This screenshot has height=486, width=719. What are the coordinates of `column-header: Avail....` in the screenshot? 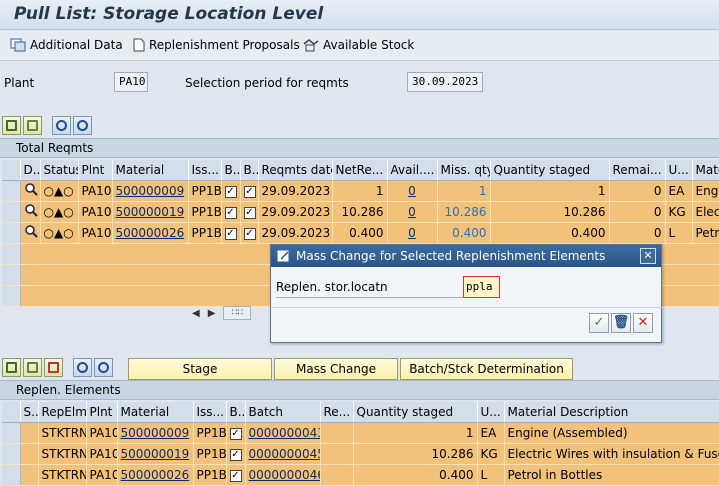 It's located at (412, 170).